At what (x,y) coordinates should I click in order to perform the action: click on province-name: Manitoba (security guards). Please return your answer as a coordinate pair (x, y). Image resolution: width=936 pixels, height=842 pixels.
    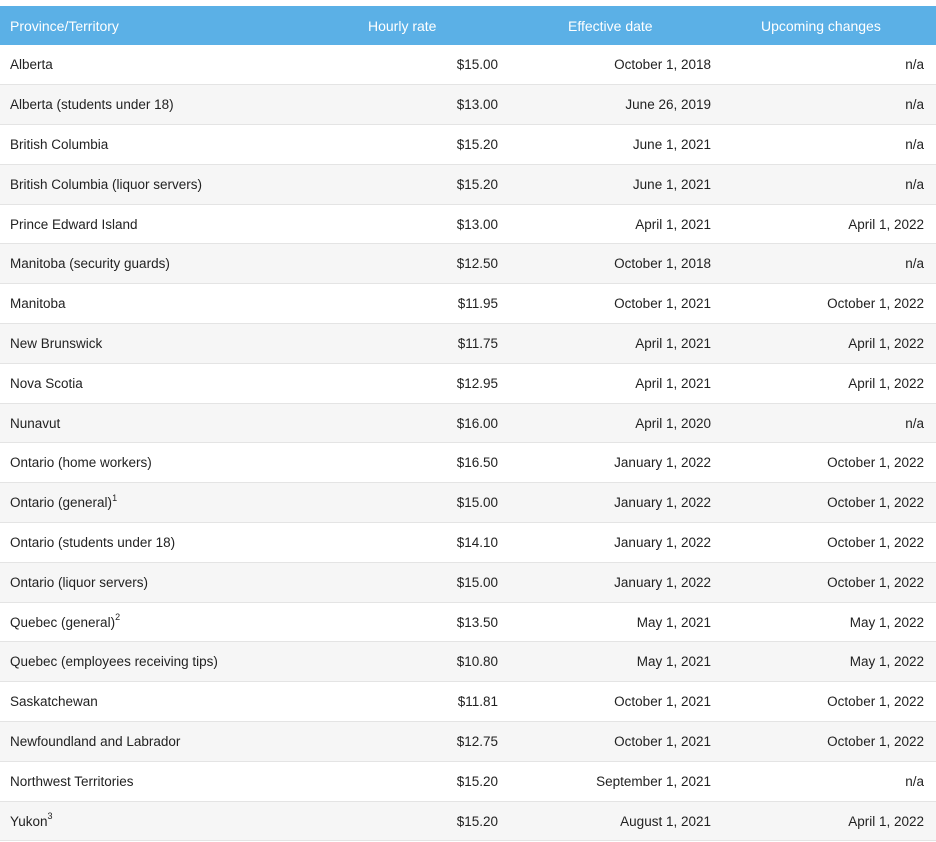
    Looking at the image, I should click on (90, 264).